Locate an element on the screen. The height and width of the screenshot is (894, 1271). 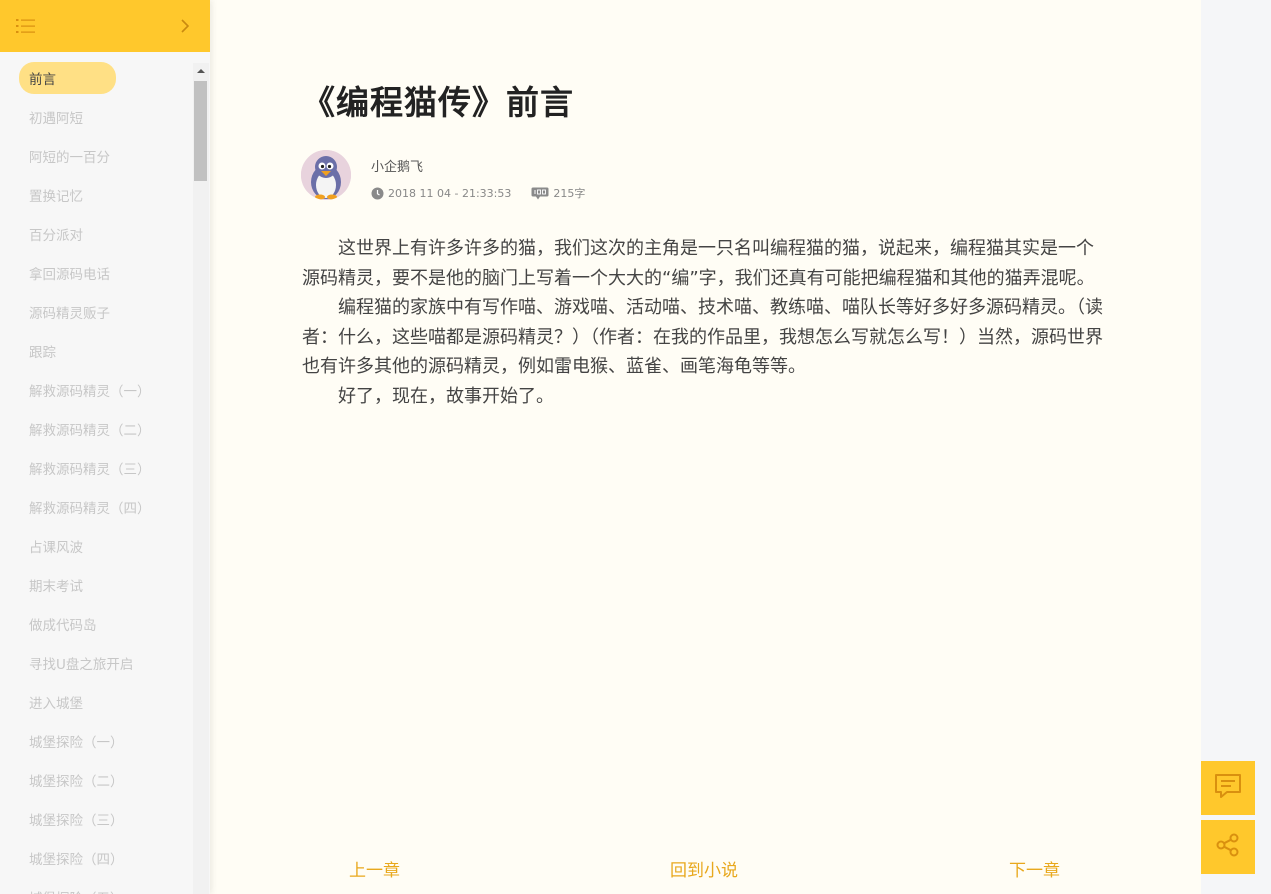
article-meta: 2018 11 04 - 21:33:53 215字 is located at coordinates (478, 193).